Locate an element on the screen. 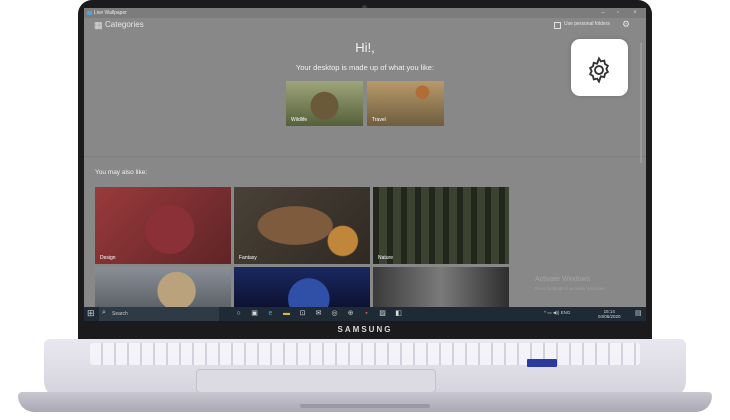 This screenshot has width=730, height=420. activate-windows-title: Activate Windows is located at coordinates (563, 279).